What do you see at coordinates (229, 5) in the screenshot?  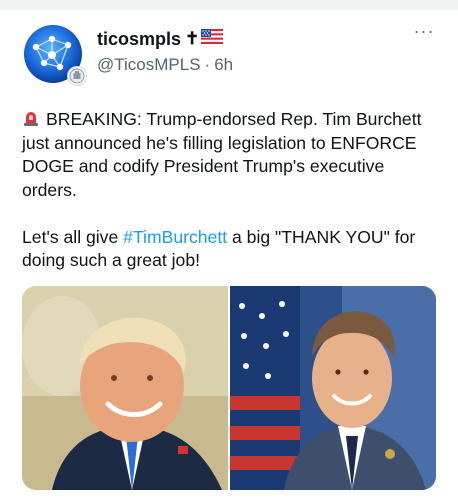 I see `top-divider` at bounding box center [229, 5].